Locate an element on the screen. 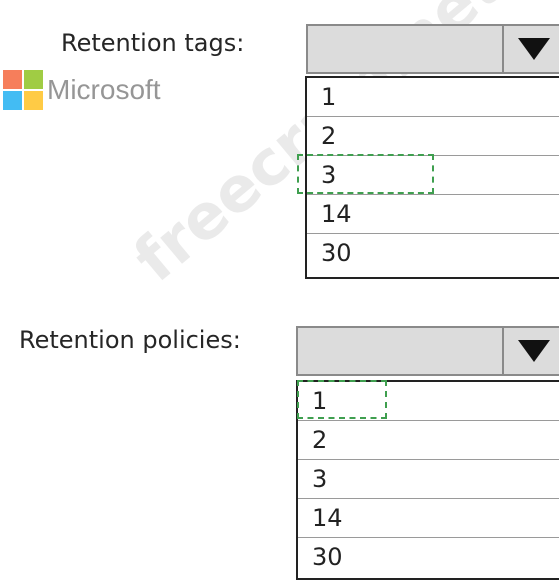  logo-square-blue is located at coordinates (12, 100).